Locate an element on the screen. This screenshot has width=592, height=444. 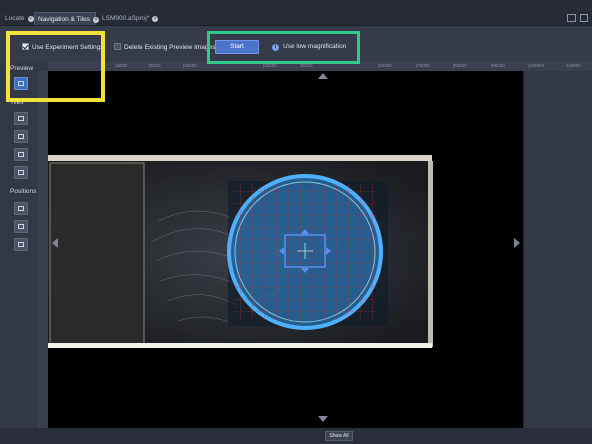
delete-preview-images-checkbox: Delete Existing Preview Images is located at coordinates (164, 47).